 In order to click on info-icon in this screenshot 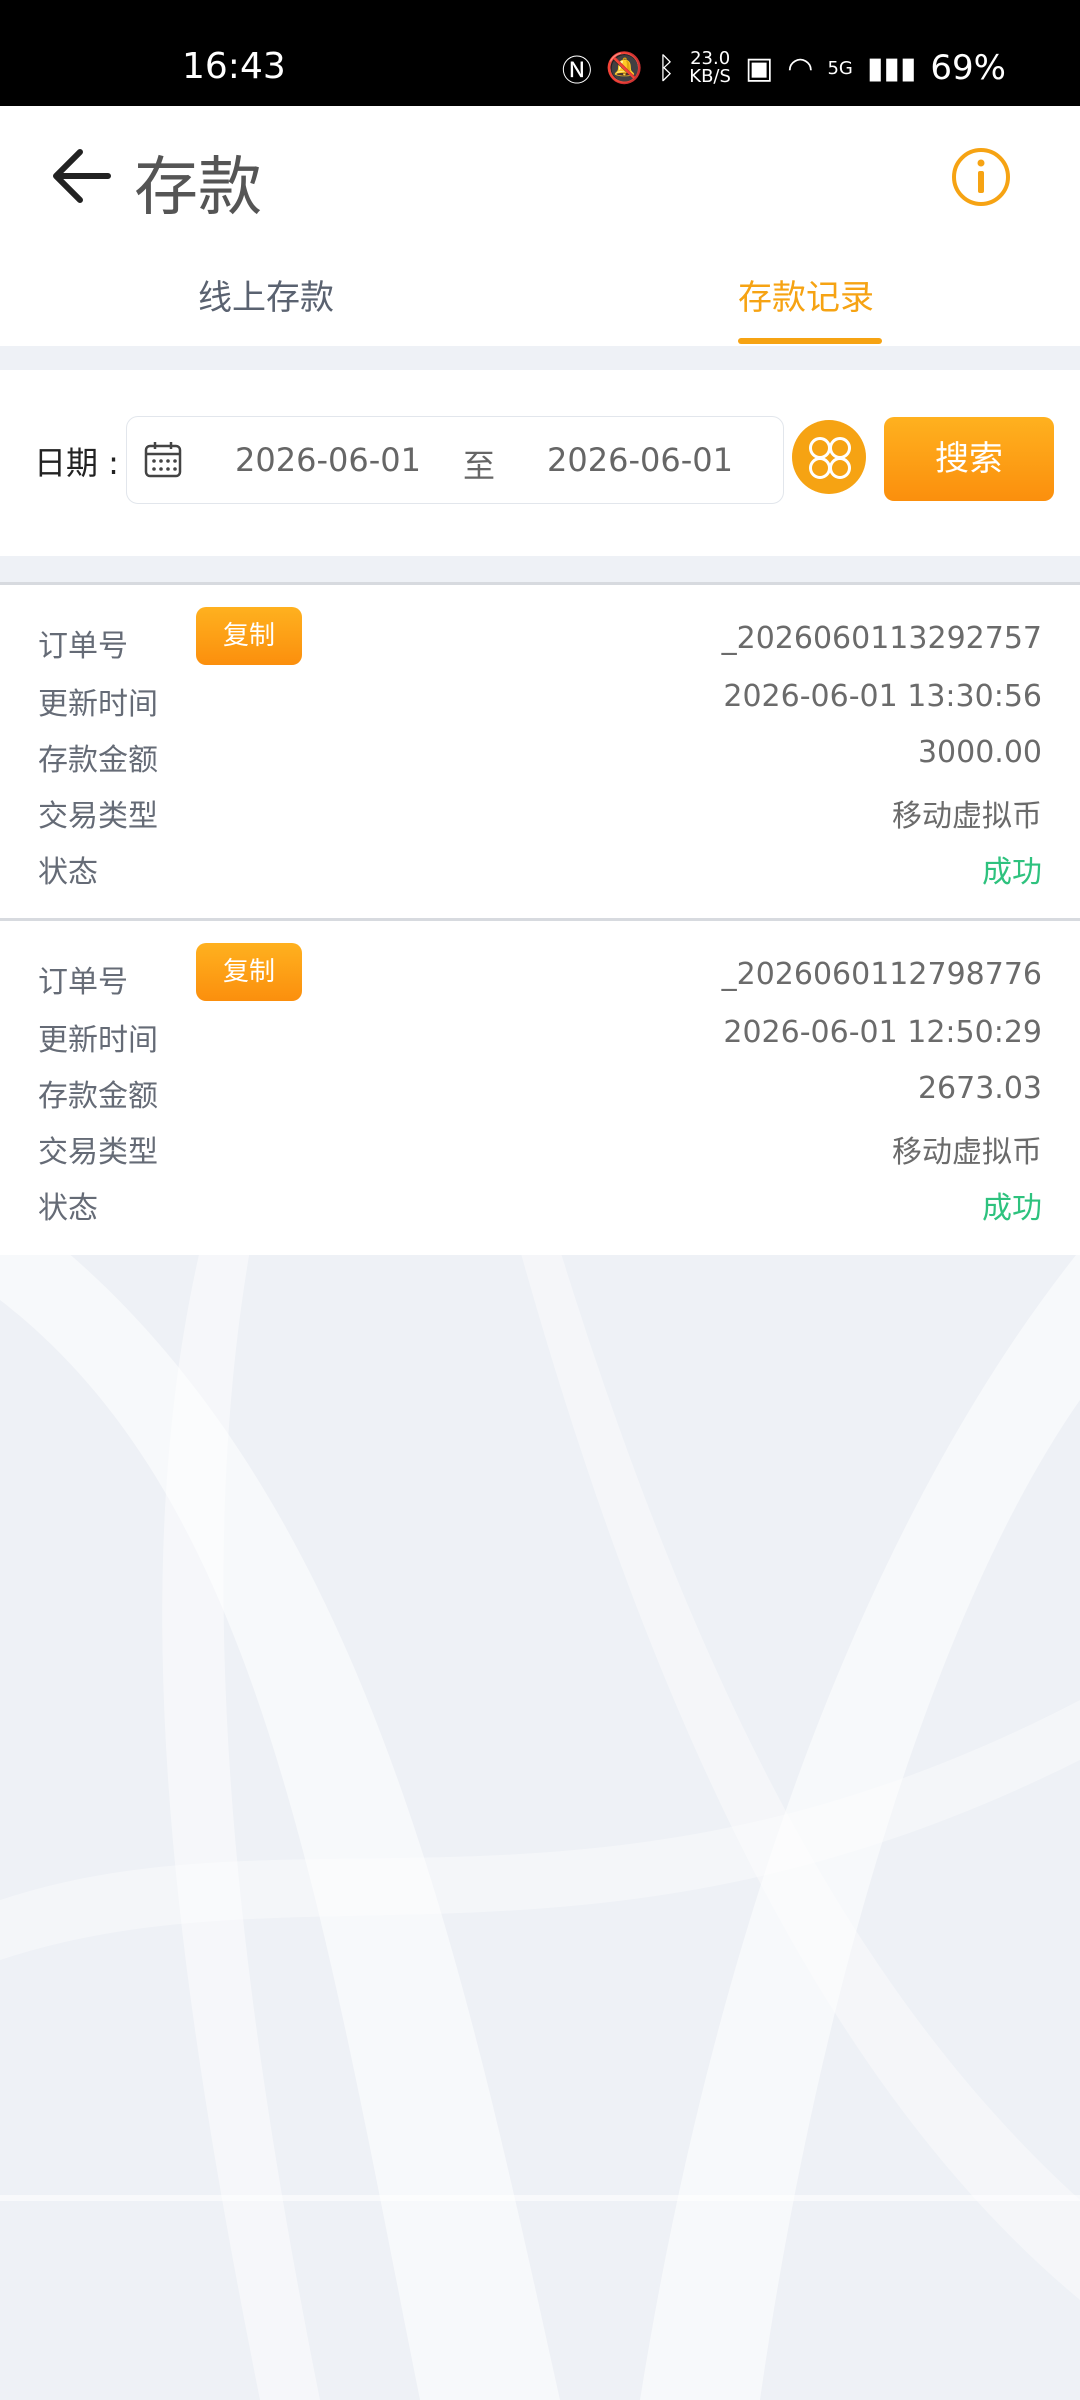, I will do `click(981, 177)`.